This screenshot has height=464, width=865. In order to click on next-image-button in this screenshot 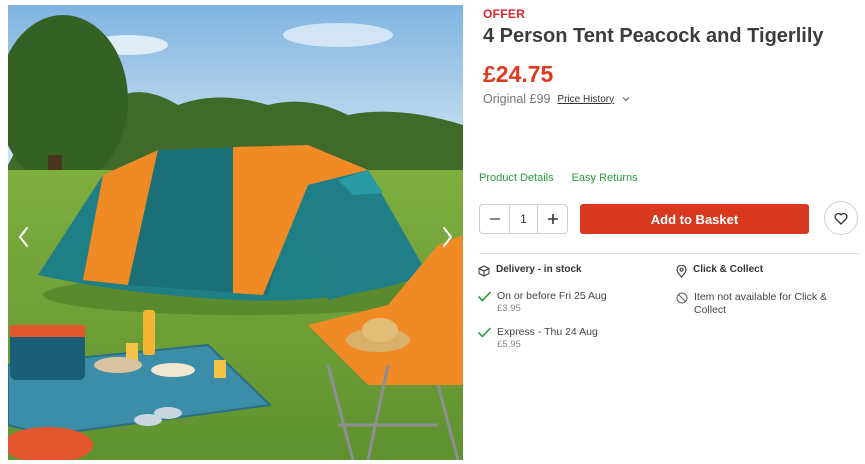, I will do `click(447, 237)`.